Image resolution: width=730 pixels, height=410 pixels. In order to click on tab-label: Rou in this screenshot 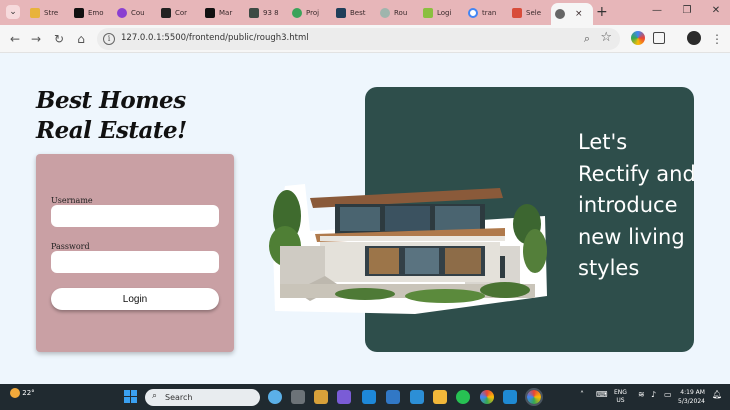, I will do `click(401, 13)`.